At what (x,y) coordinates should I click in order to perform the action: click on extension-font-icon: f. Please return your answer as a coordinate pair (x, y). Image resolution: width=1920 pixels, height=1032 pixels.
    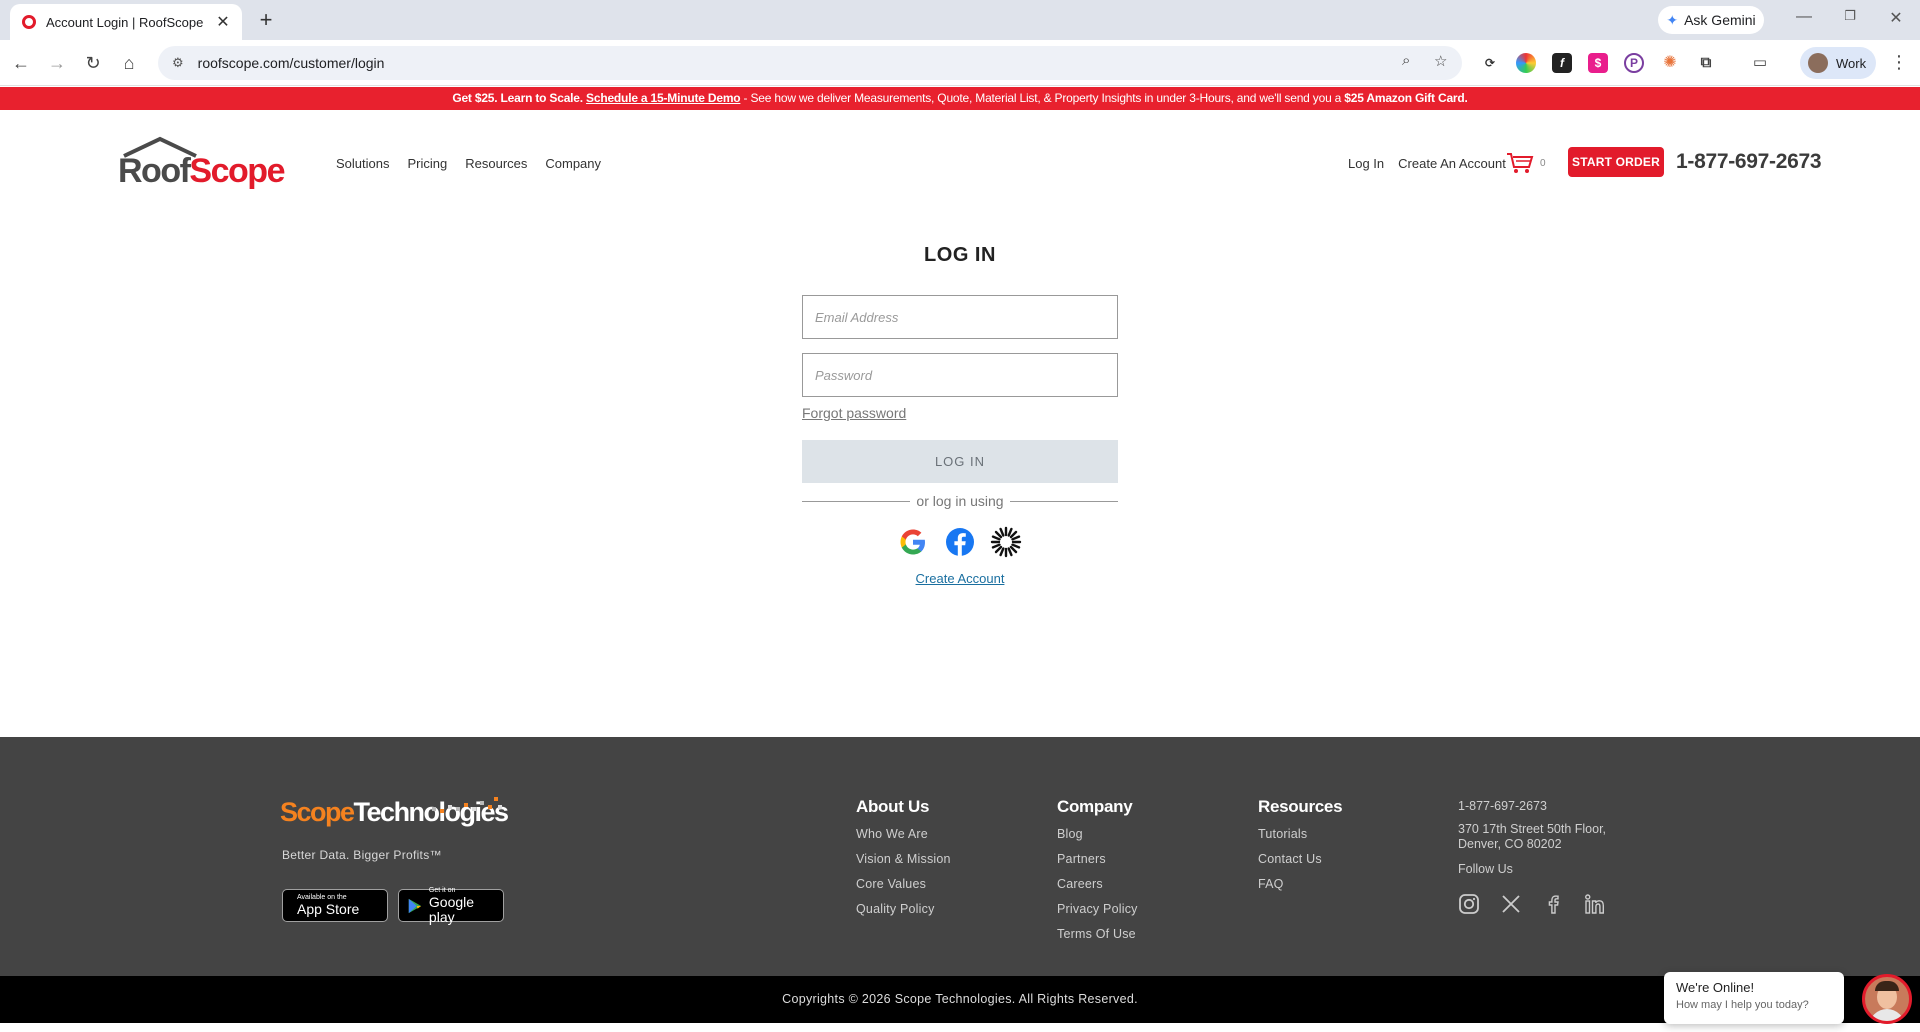
    Looking at the image, I should click on (1562, 63).